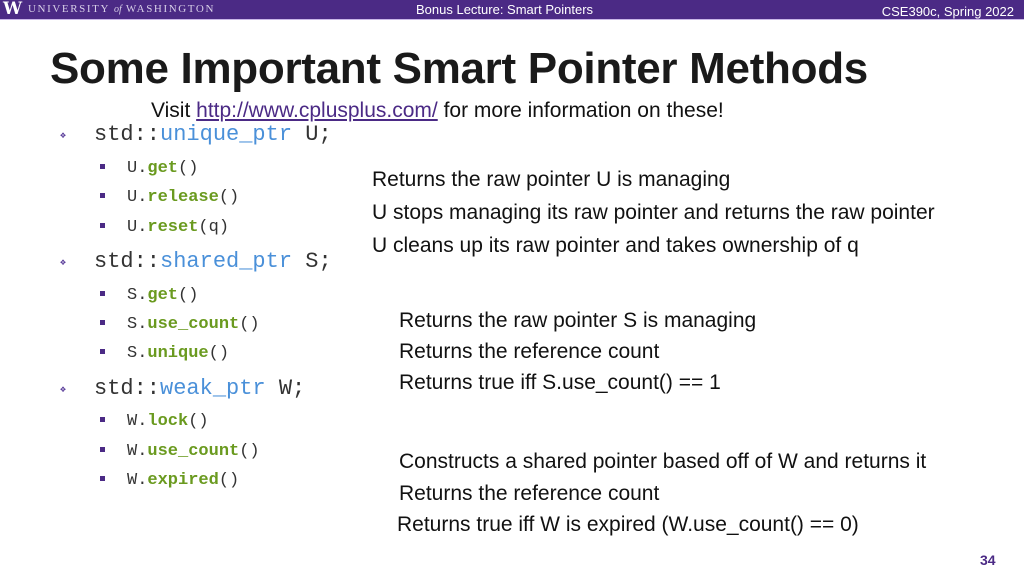 The width and height of the screenshot is (1024, 576). I want to click on uw-logo-icon: W, so click(13, 9).